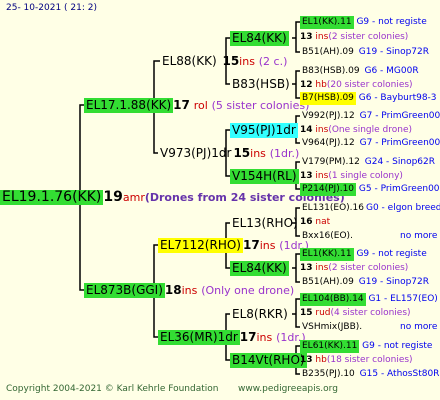  I want to click on gen4-node-18: EL104(BB).14 G1 - EL157(EO), so click(369, 299).